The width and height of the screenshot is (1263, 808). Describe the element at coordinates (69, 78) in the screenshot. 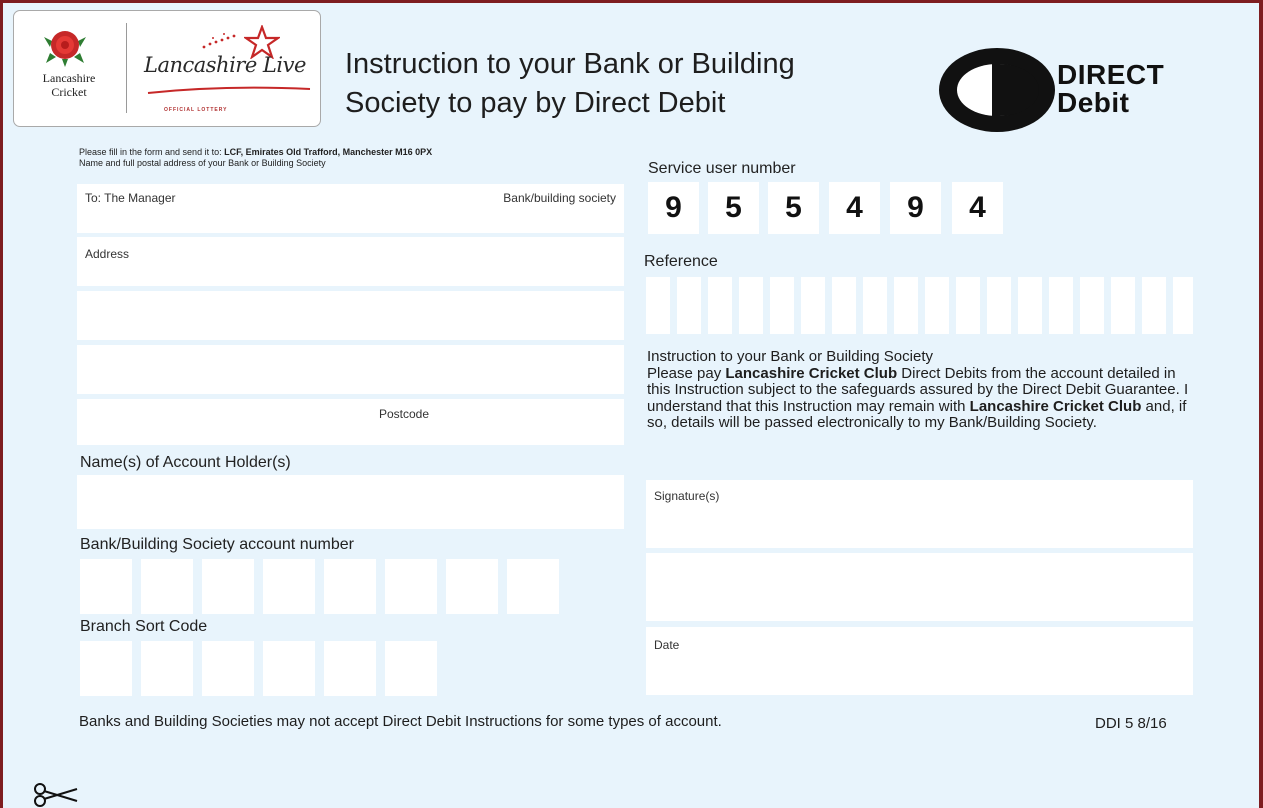

I see `lcc-logo-line1: Lancashire` at that location.